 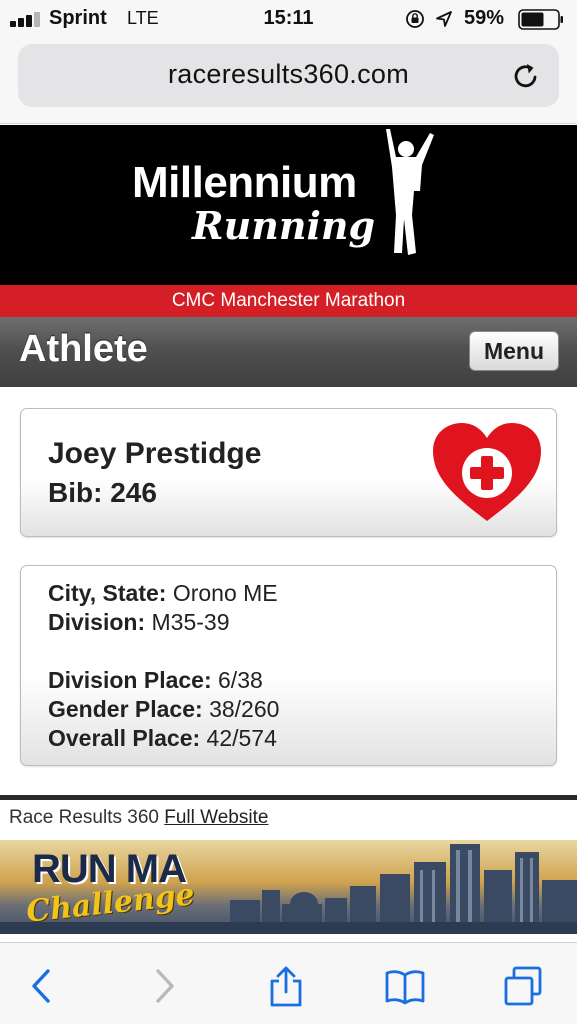 I want to click on bookmarks-icon, so click(x=405, y=986).